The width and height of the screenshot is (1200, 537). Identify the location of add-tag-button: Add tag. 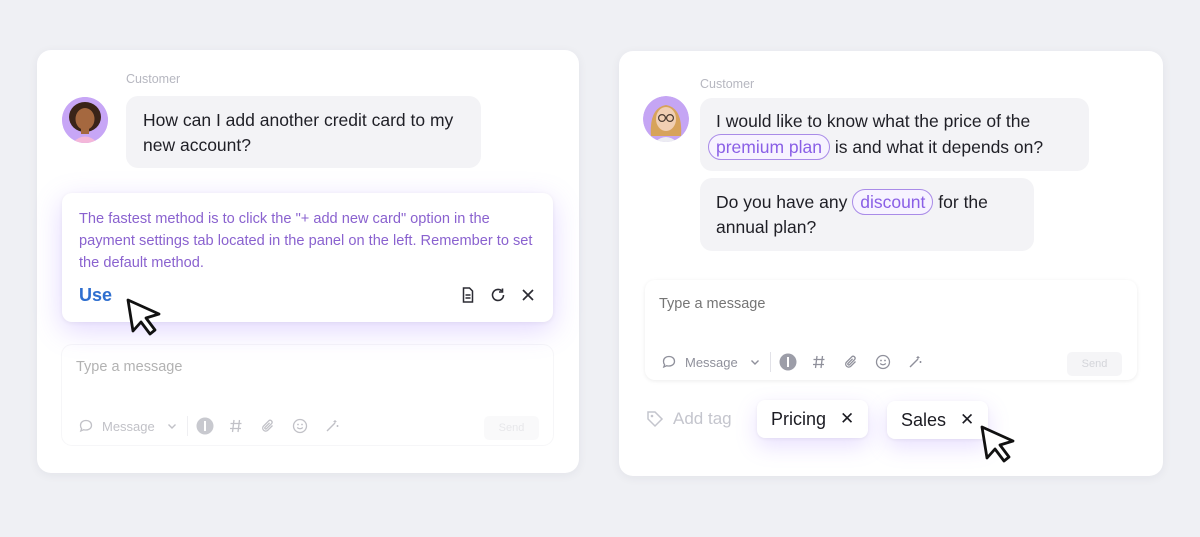
(688, 419).